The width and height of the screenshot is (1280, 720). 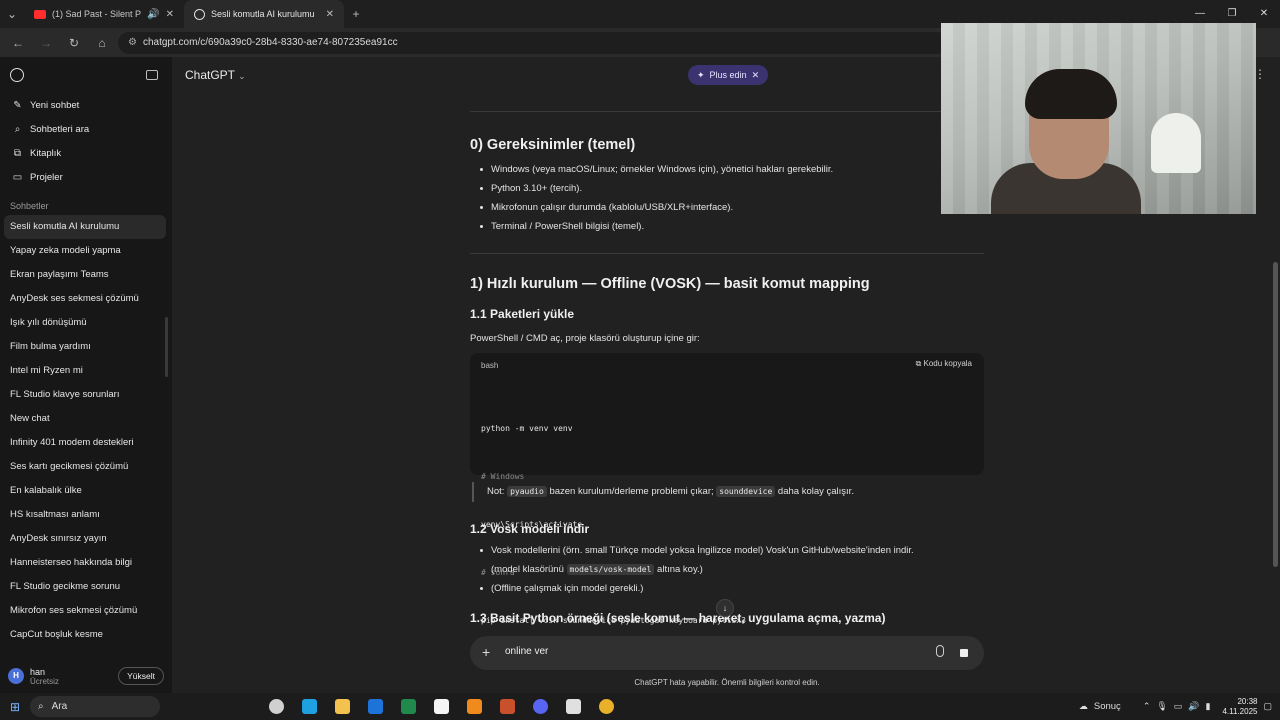 I want to click on close-icon: ✕, so click(x=756, y=75).